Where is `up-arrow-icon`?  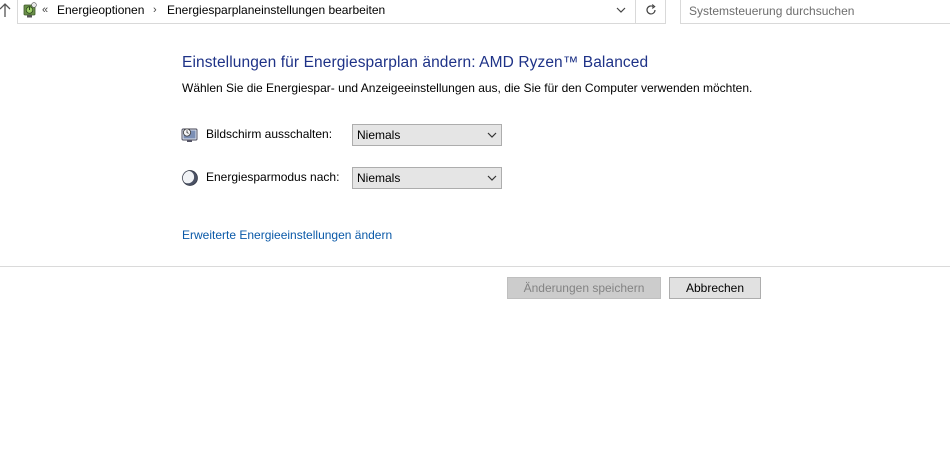
up-arrow-icon is located at coordinates (5, 11).